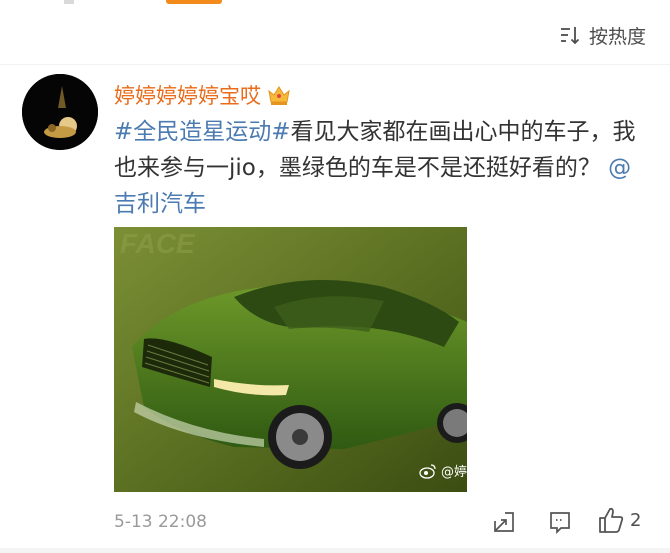 The image size is (670, 553). I want to click on top-edge, so click(335, 4).